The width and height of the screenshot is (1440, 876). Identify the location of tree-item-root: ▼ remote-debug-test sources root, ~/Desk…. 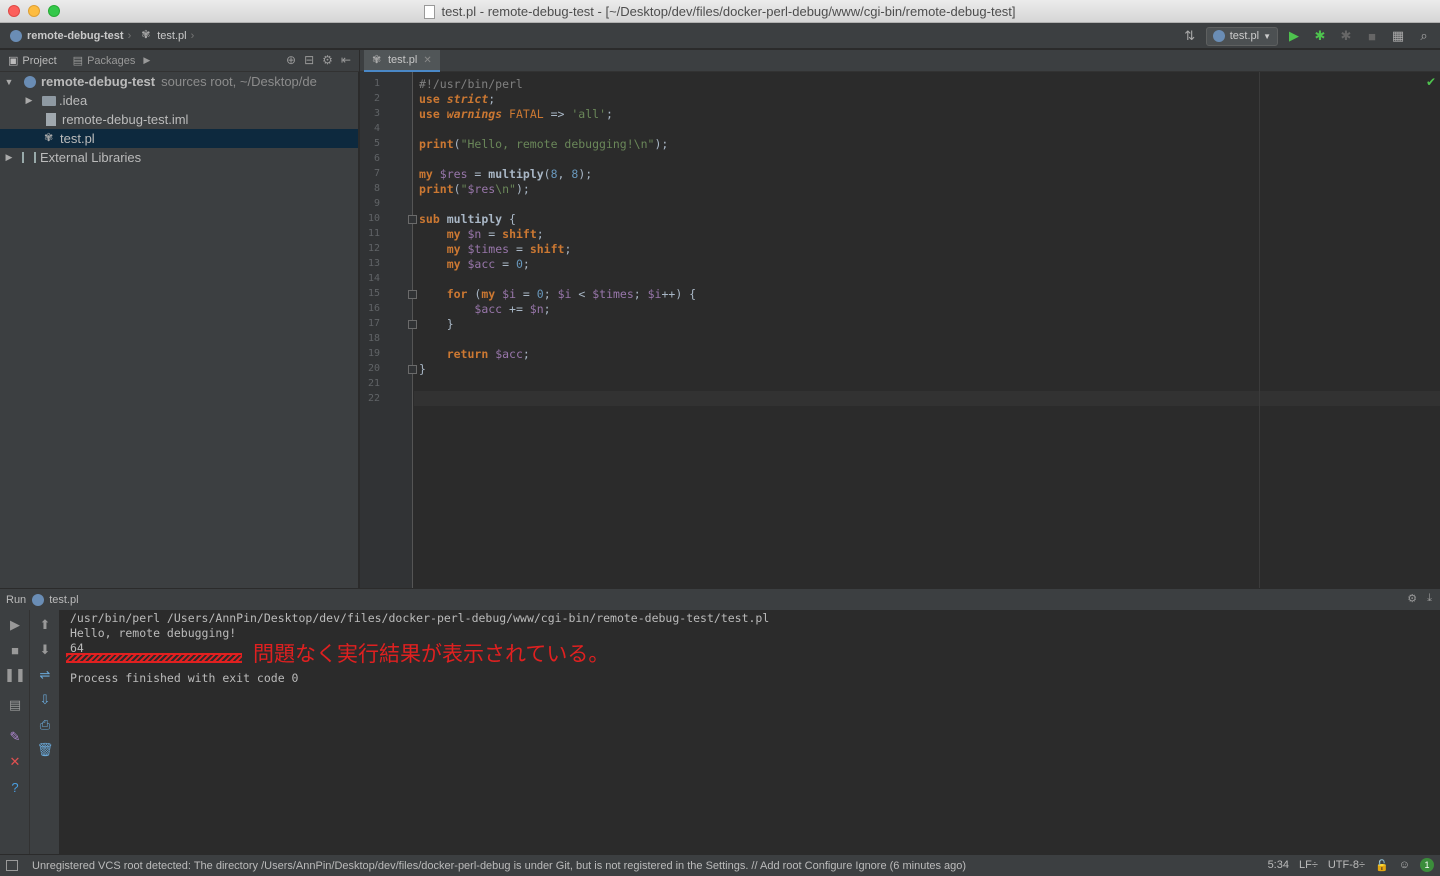
(179, 81).